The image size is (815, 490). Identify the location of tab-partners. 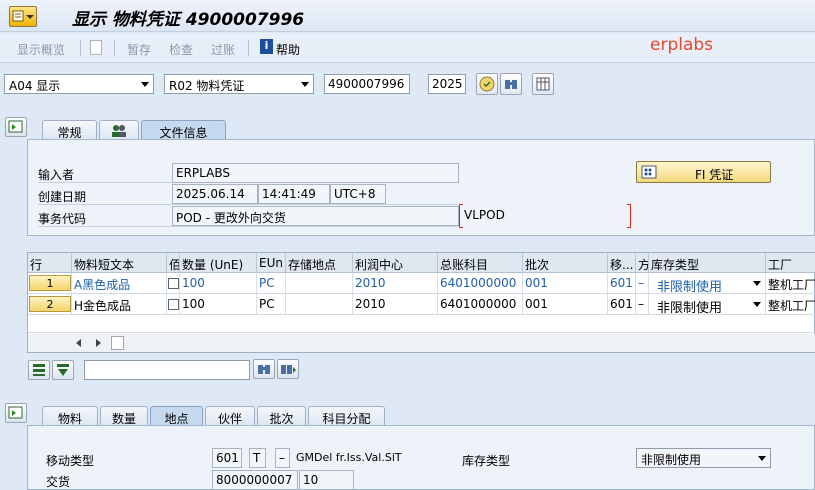
(119, 130).